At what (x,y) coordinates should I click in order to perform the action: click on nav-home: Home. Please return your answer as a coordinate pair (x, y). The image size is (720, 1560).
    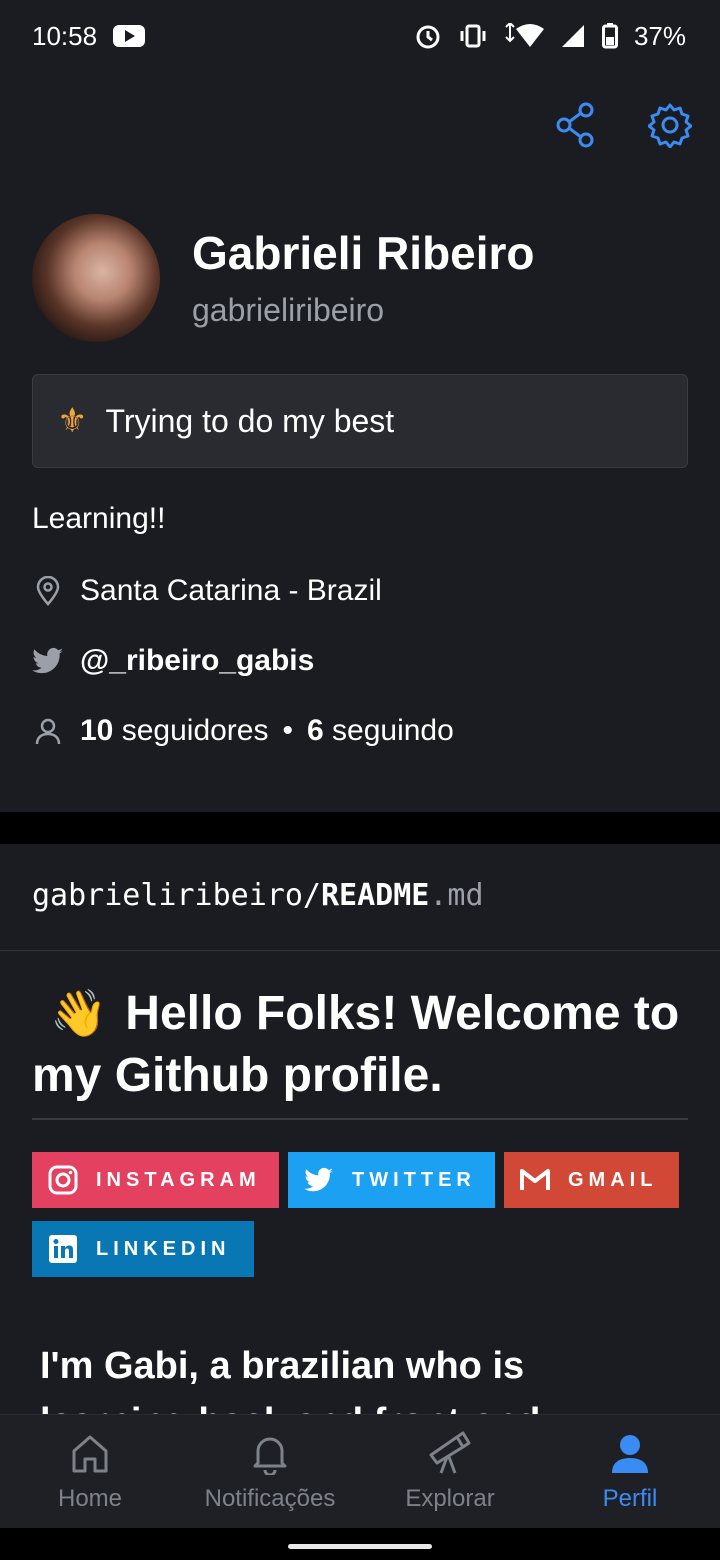
    Looking at the image, I should click on (90, 1472).